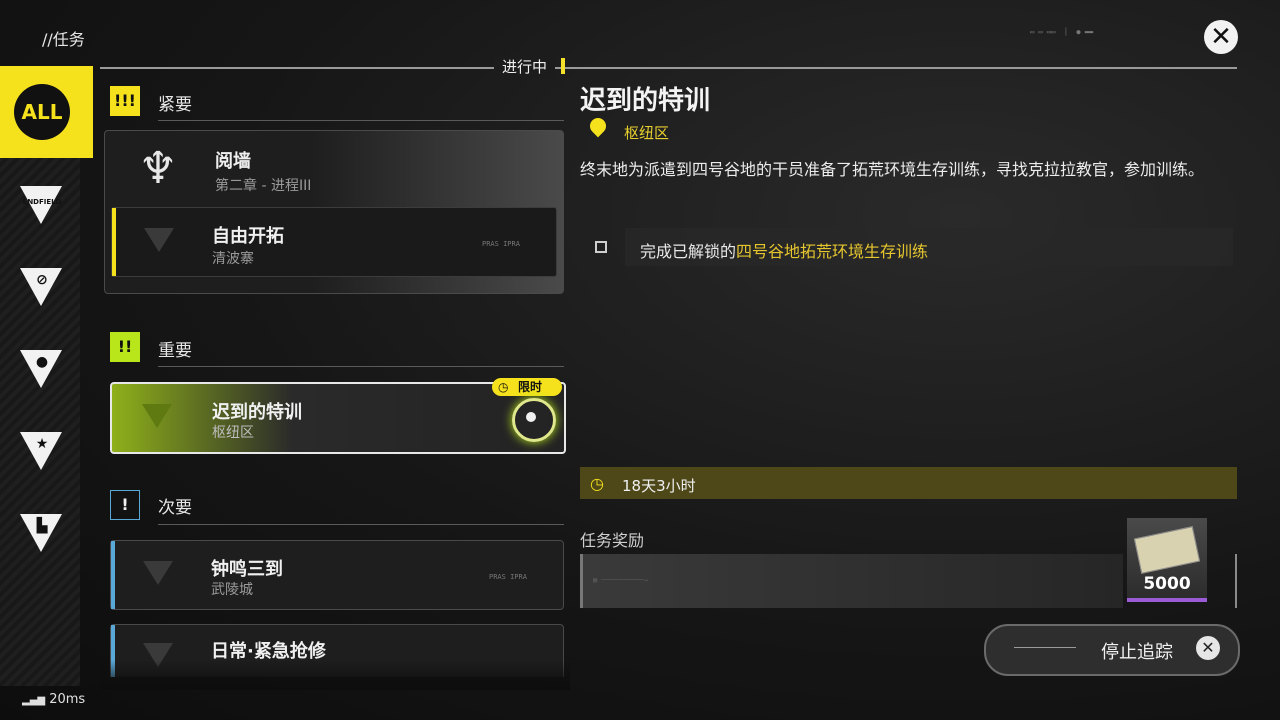  What do you see at coordinates (668, 68) in the screenshot?
I see `header-divider` at bounding box center [668, 68].